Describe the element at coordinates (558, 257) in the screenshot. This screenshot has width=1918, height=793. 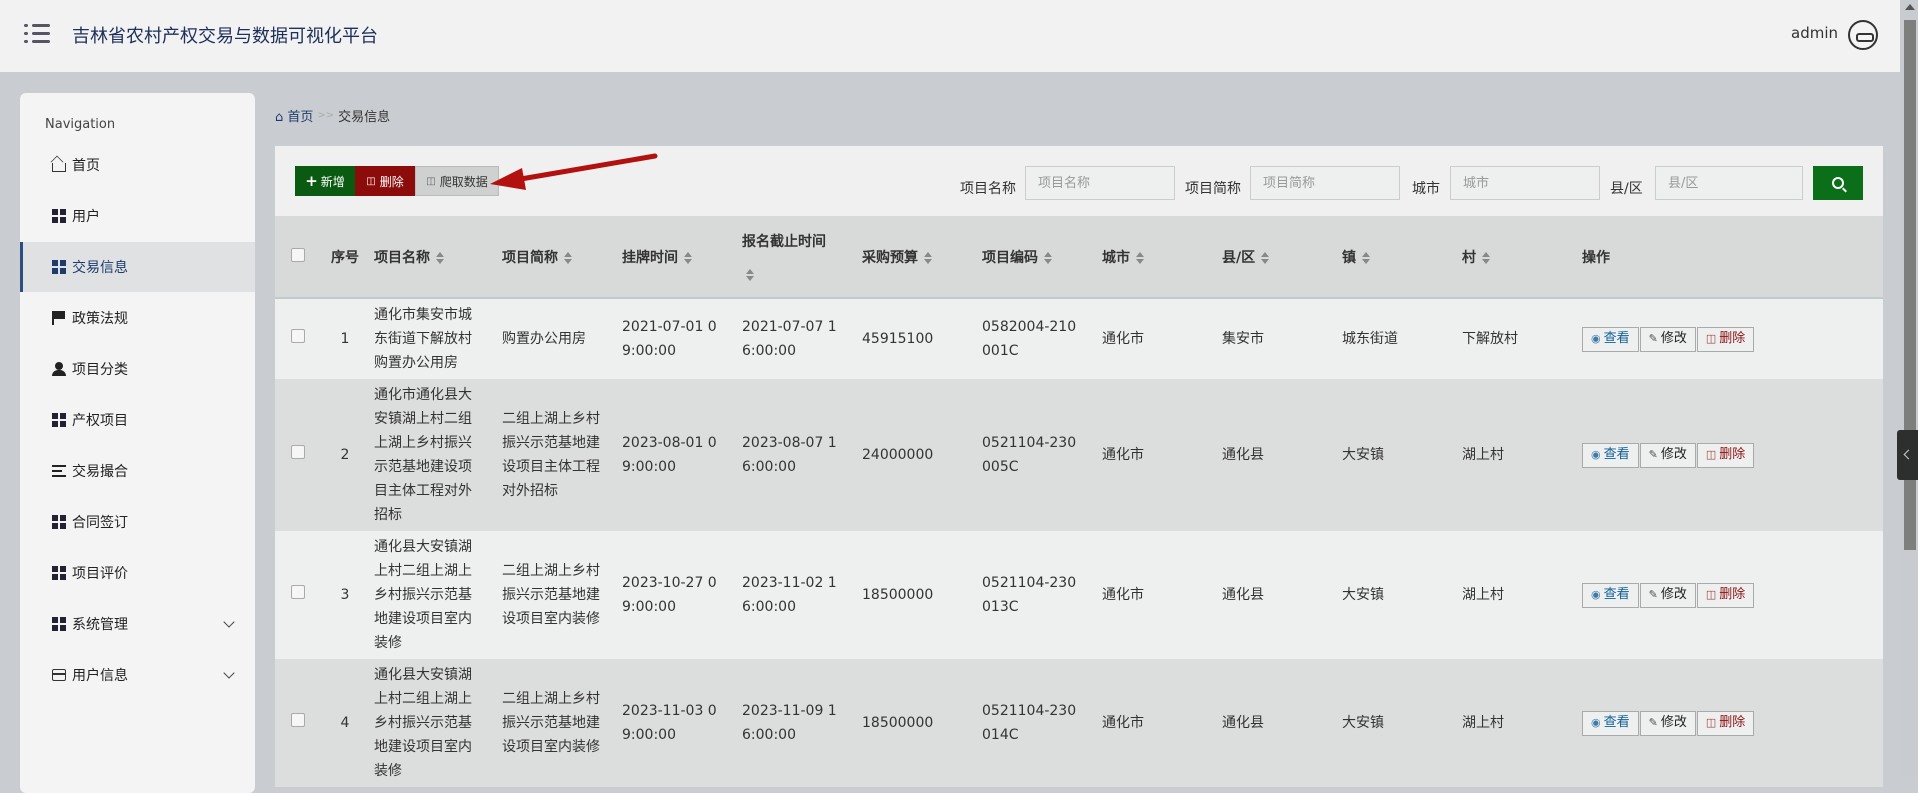
I see `column-header: 项目简称` at that location.